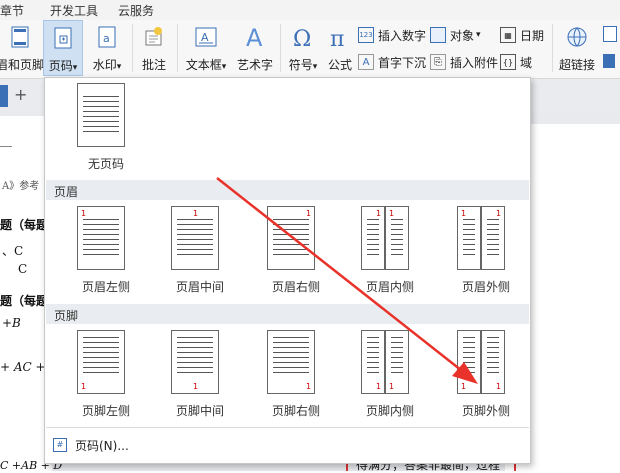 The height and width of the screenshot is (473, 620). What do you see at coordinates (195, 238) in the screenshot?
I see `header-center-thumbnail: 1` at bounding box center [195, 238].